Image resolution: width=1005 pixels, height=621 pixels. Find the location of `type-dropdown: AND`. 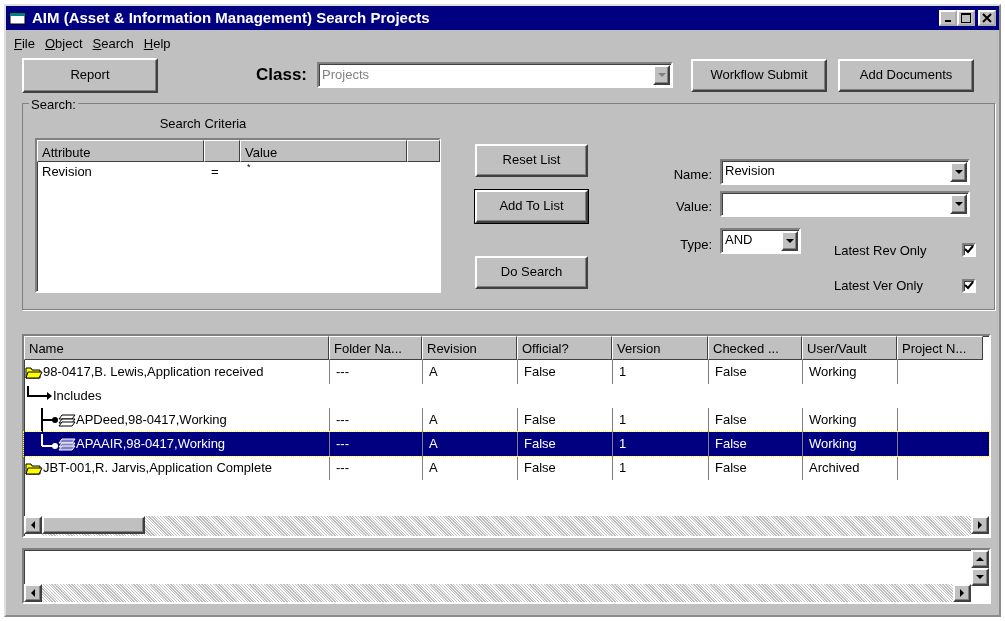

type-dropdown: AND is located at coordinates (760, 241).